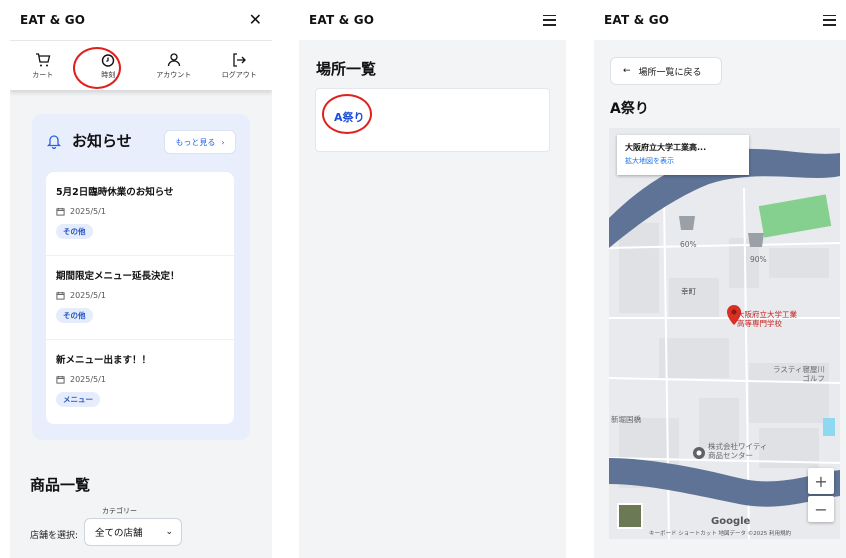 This screenshot has height=558, width=846. I want to click on news-header: お知らせ, so click(89, 140).